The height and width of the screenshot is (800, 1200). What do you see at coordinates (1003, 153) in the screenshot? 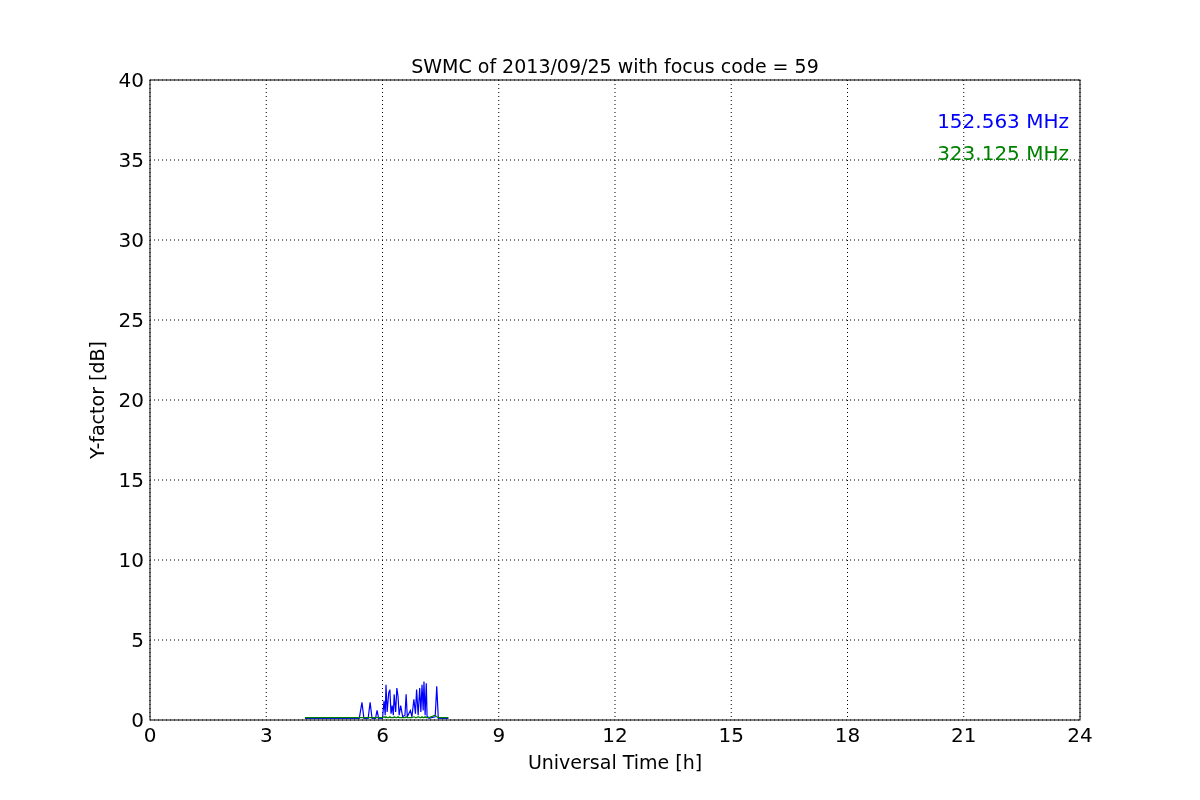
I see `legend-label: 323.125 MHz` at bounding box center [1003, 153].